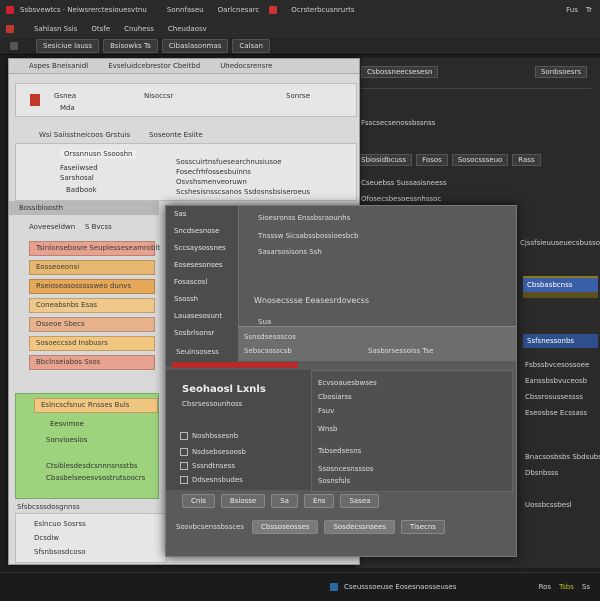 The image size is (600, 601). What do you see at coordinates (198, 501) in the screenshot?
I see `footer-button-1: Cnis` at bounding box center [198, 501].